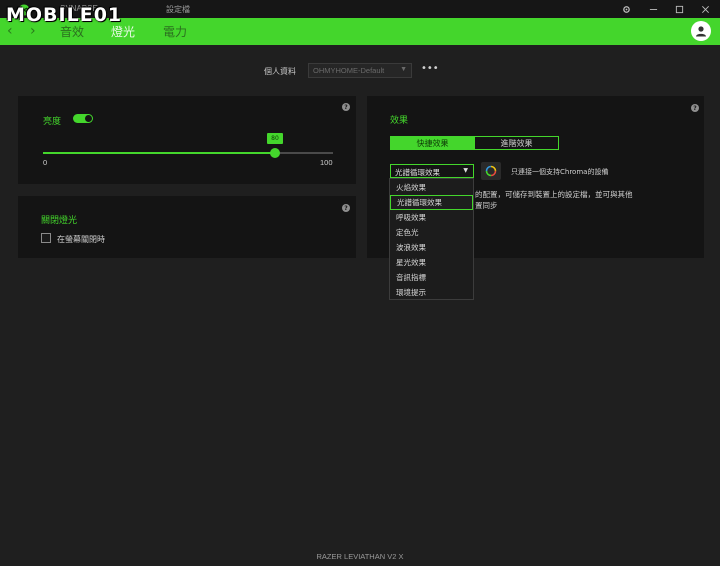 The height and width of the screenshot is (566, 720). What do you see at coordinates (465, 170) in the screenshot?
I see `caret-down-icon: ▼` at bounding box center [465, 170].